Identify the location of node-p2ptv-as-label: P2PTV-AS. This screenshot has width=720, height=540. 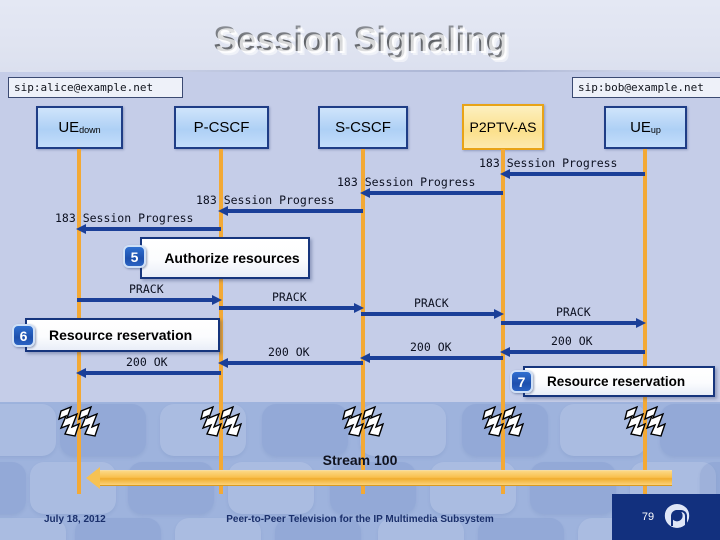
(503, 126).